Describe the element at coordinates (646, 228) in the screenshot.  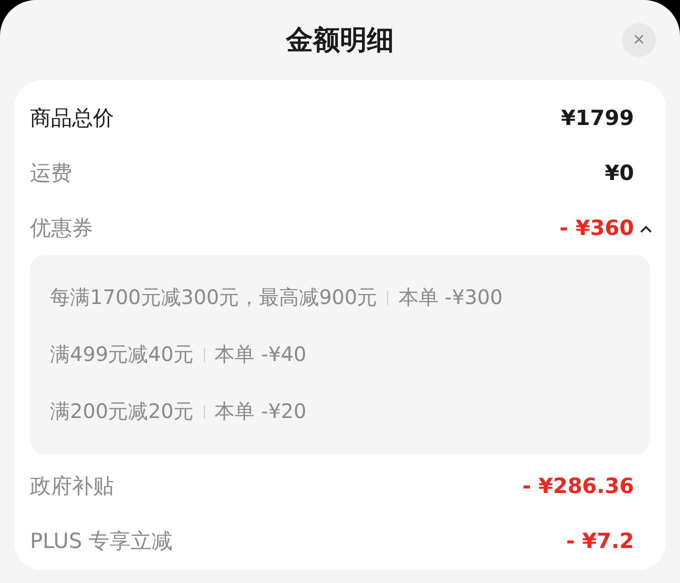
I see `chevron-icon` at that location.